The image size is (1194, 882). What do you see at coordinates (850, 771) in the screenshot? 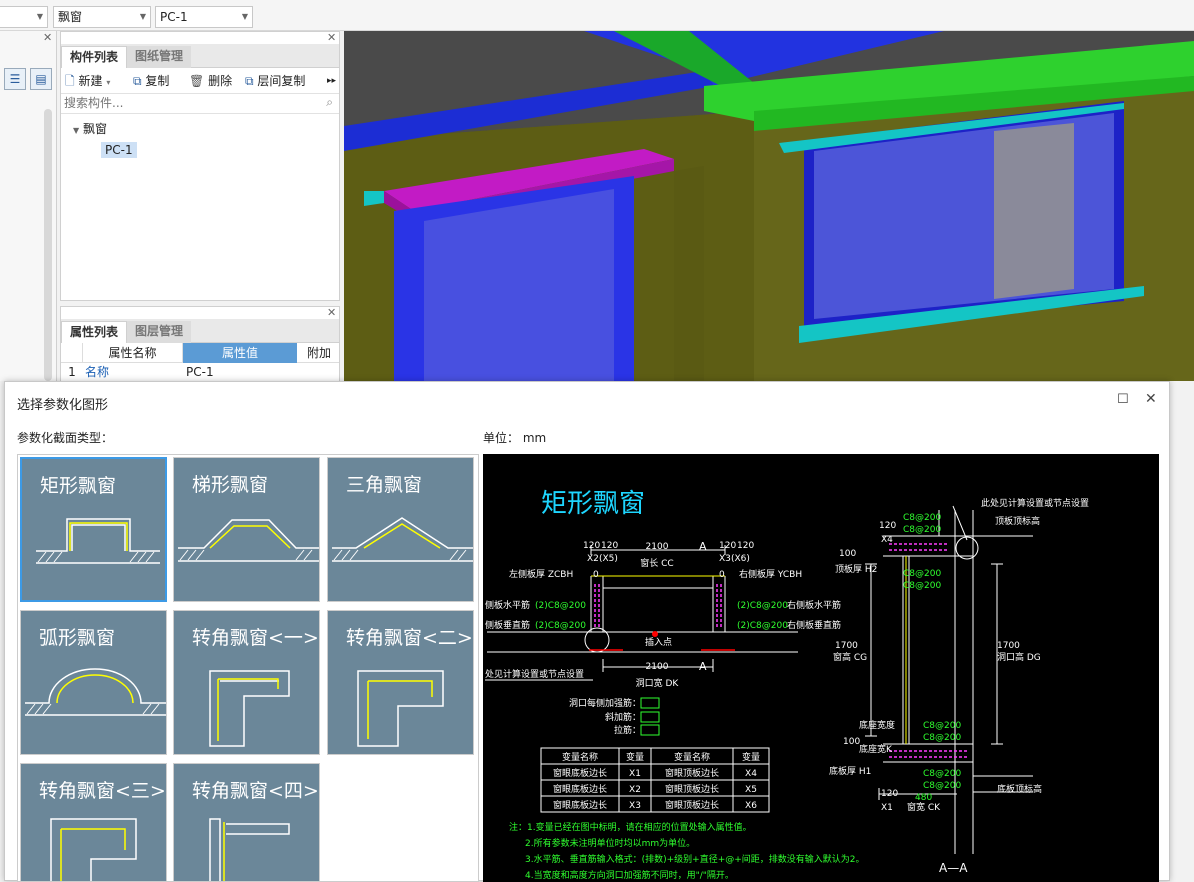
I see `bottom-slab-thickness: 底板厚 H1` at bounding box center [850, 771].